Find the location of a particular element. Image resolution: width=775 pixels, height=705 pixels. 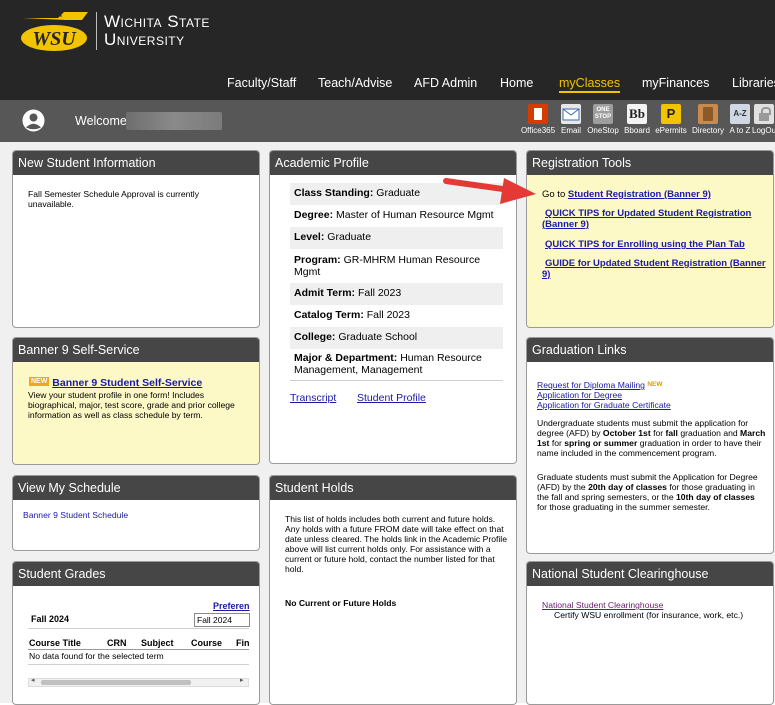

scrollbar-thumb is located at coordinates (116, 682).